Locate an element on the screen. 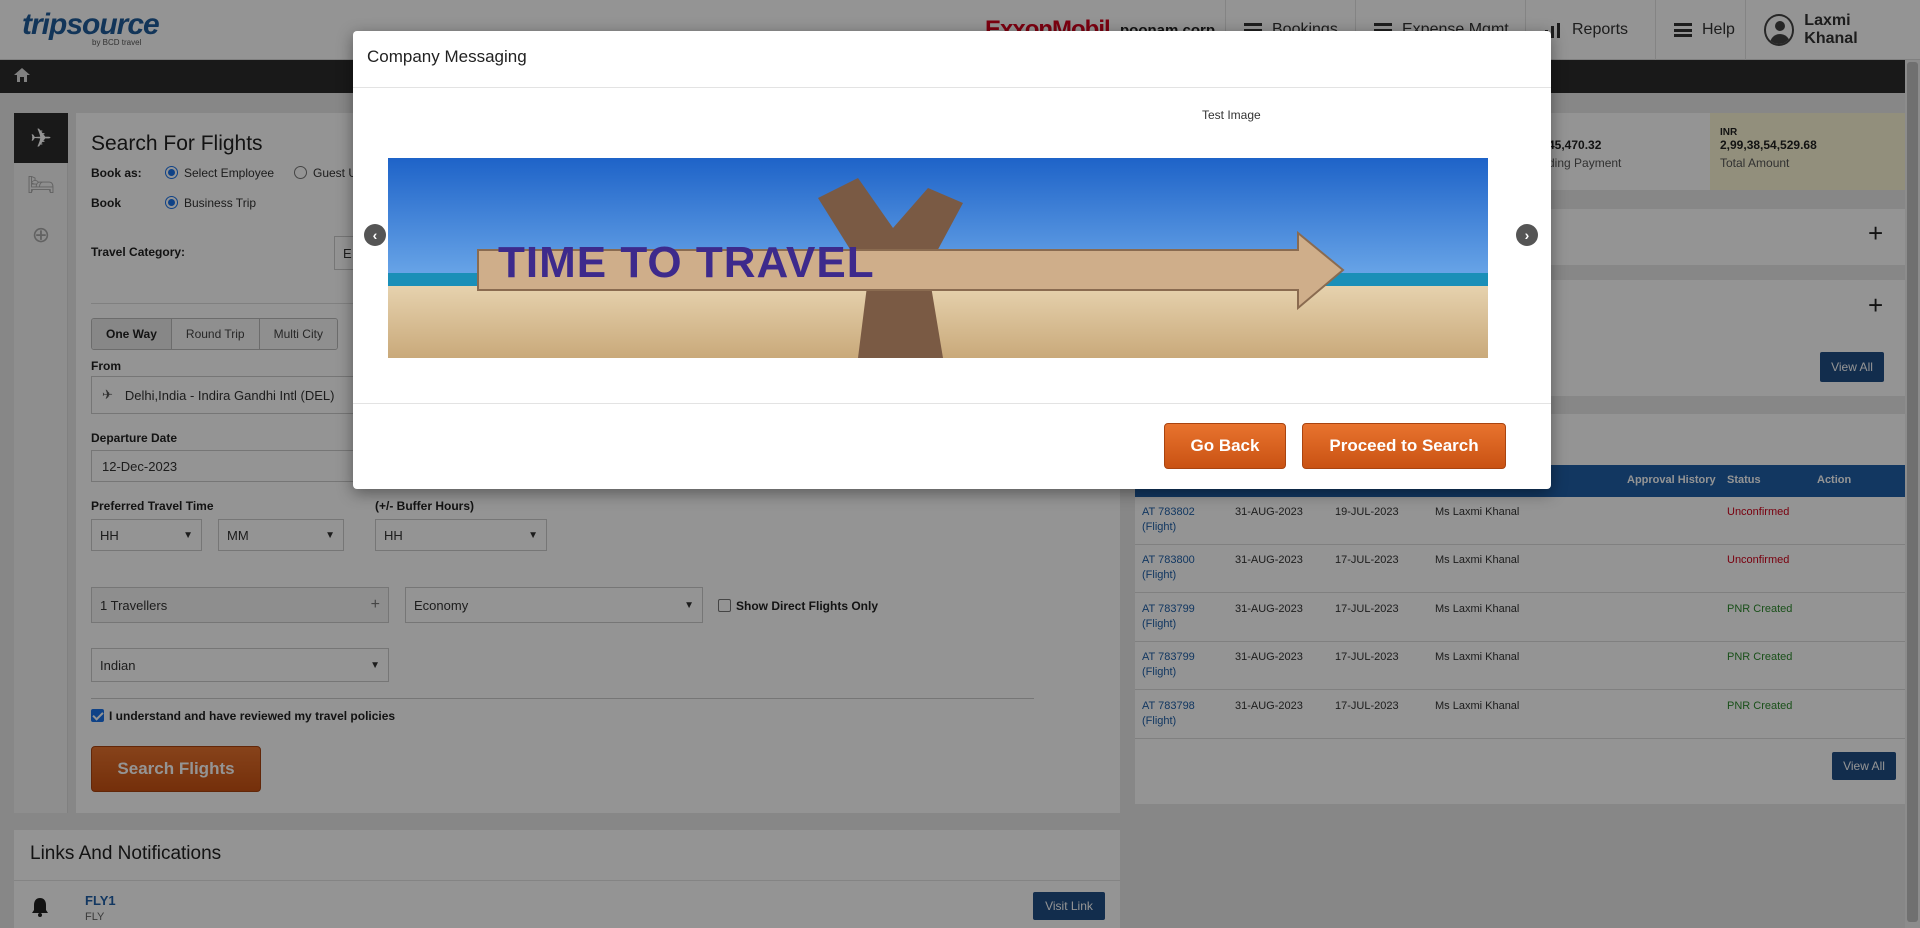 This screenshot has width=1920, height=928. banner-text: TIME TO TRAVEL is located at coordinates (686, 262).